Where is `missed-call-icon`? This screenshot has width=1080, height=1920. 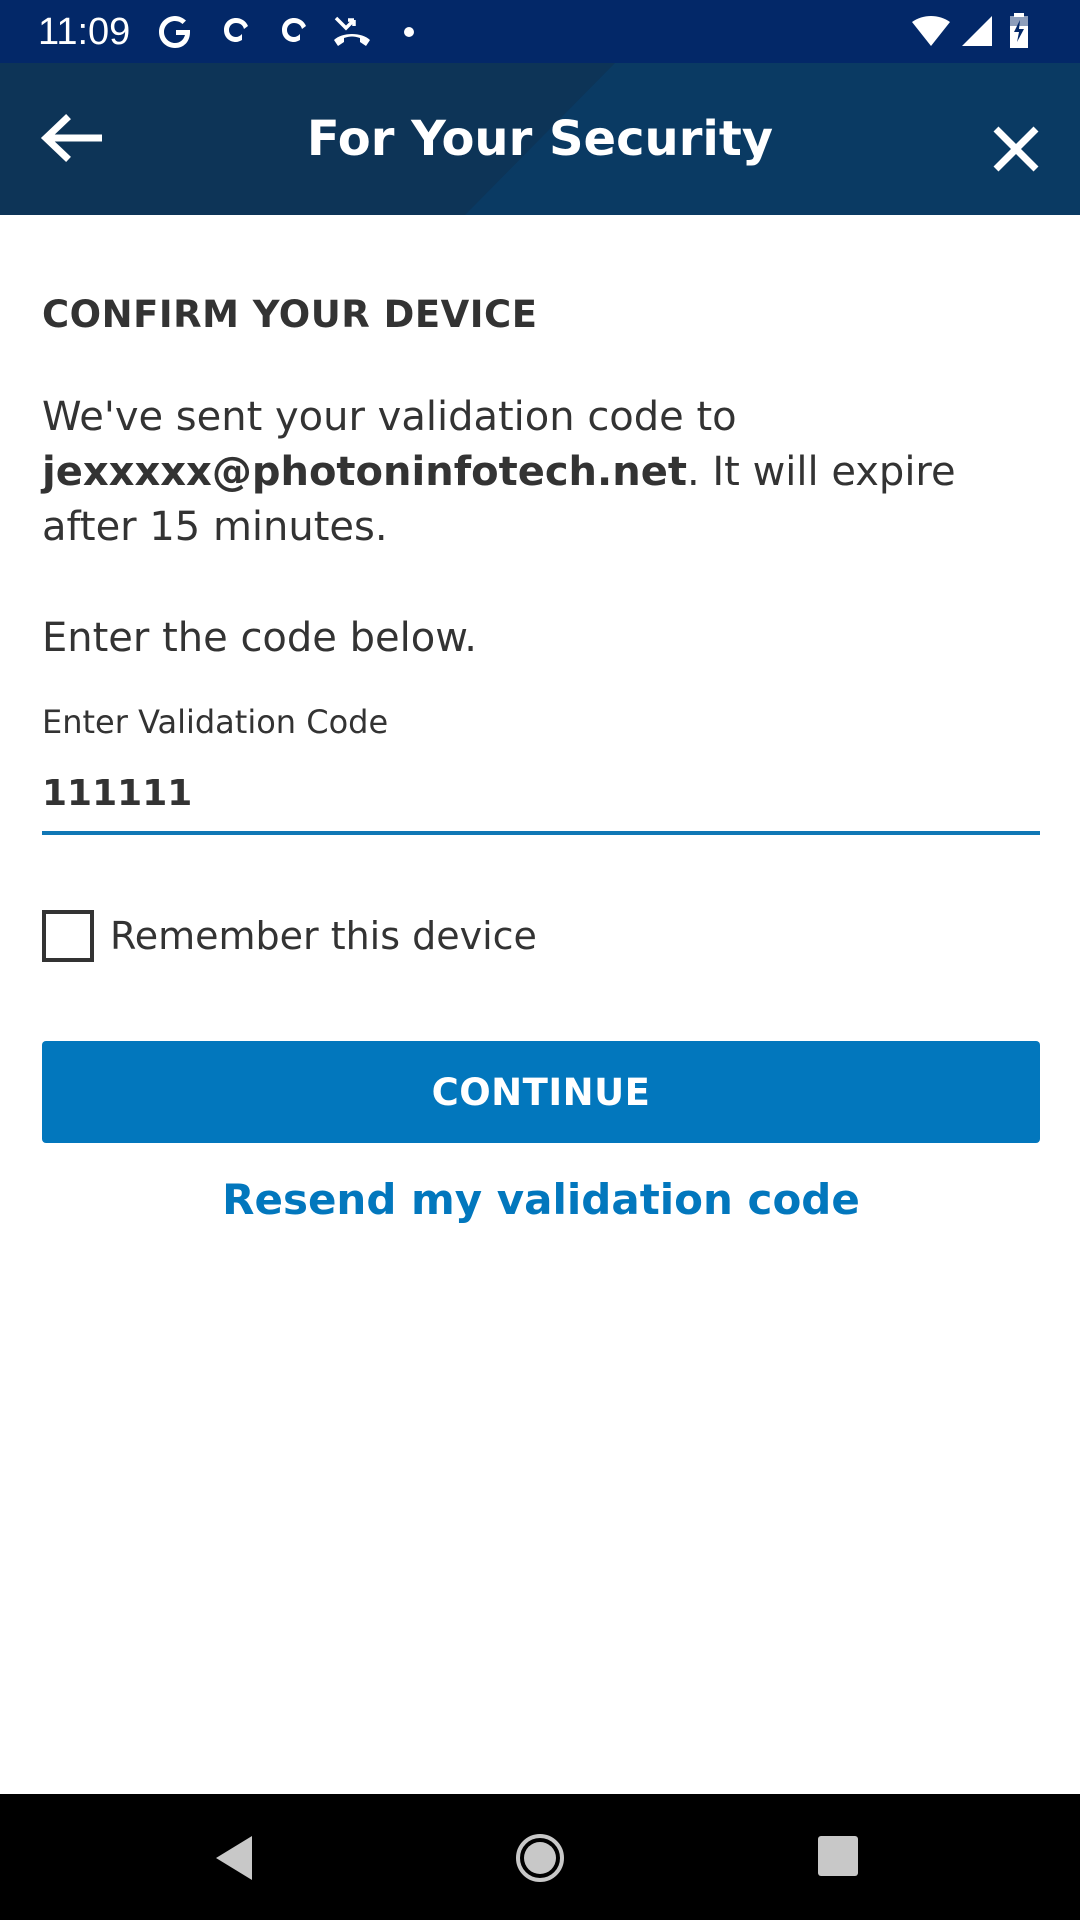
missed-call-icon is located at coordinates (352, 31).